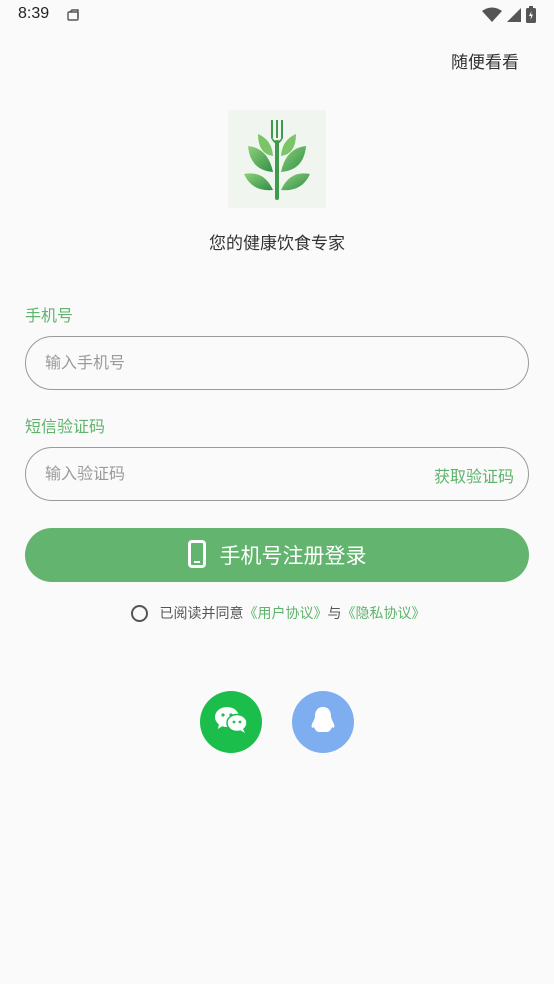  I want to click on user-agreement-link: 《用户协议》, so click(286, 613).